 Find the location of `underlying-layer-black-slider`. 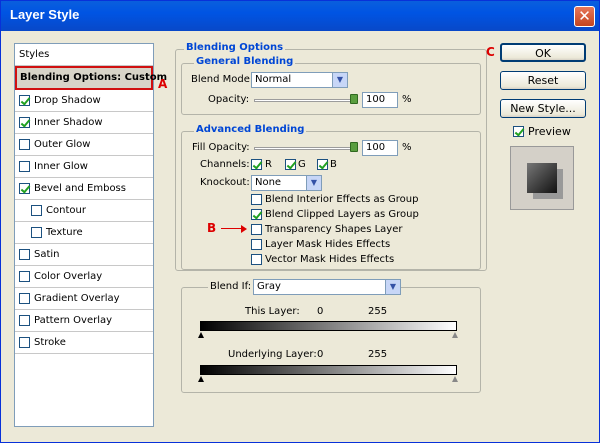

underlying-layer-black-slider is located at coordinates (201, 379).